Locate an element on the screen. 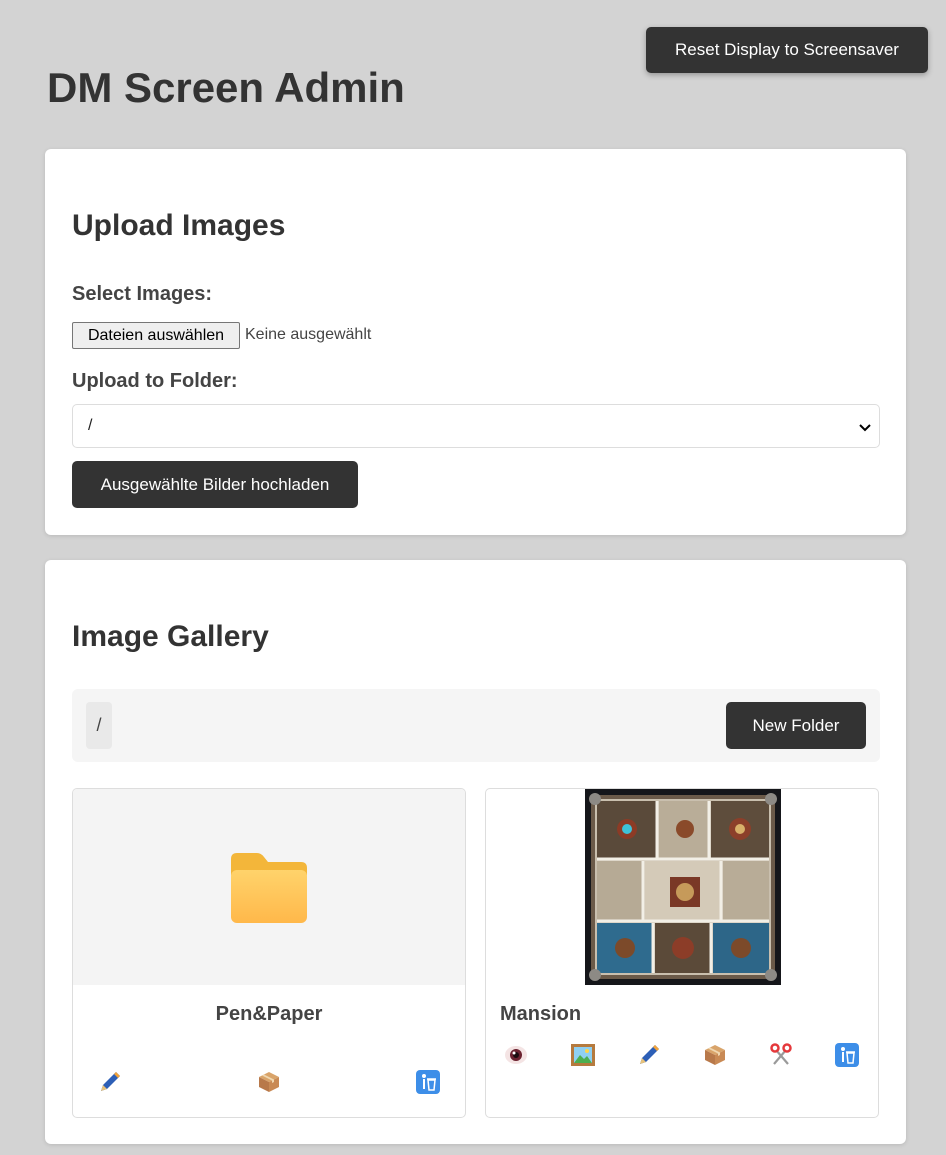 The height and width of the screenshot is (1155, 946). picture-icon is located at coordinates (583, 1055).